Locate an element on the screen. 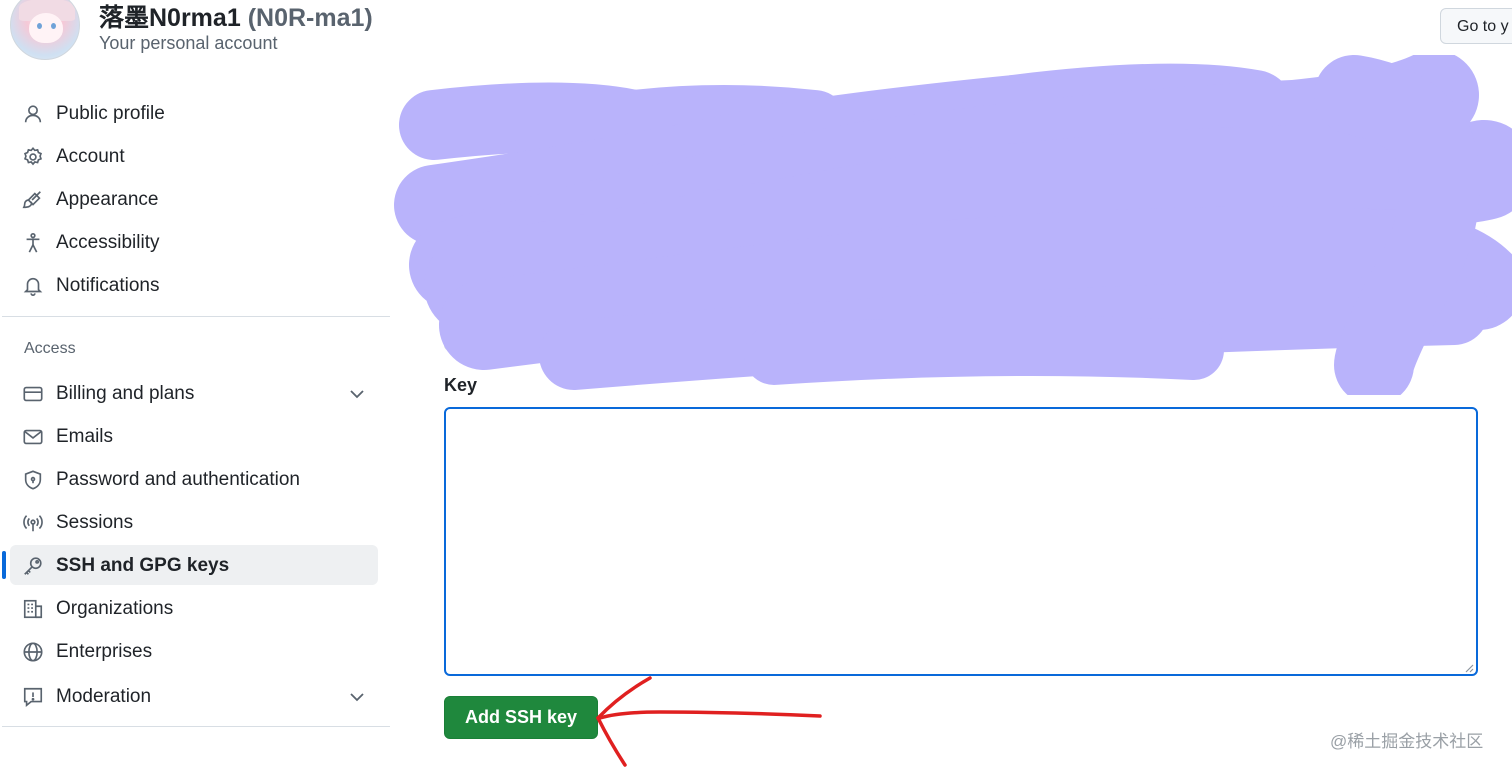  sidebar-item-label: Password and authentication is located at coordinates (178, 479).